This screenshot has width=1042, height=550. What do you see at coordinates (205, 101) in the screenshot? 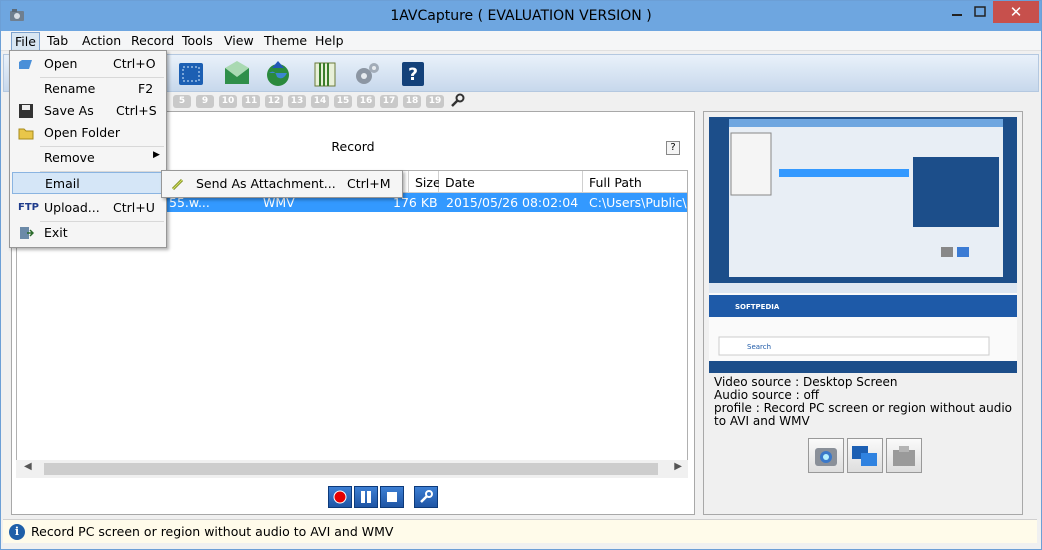
I see `preset-button: 9` at bounding box center [205, 101].